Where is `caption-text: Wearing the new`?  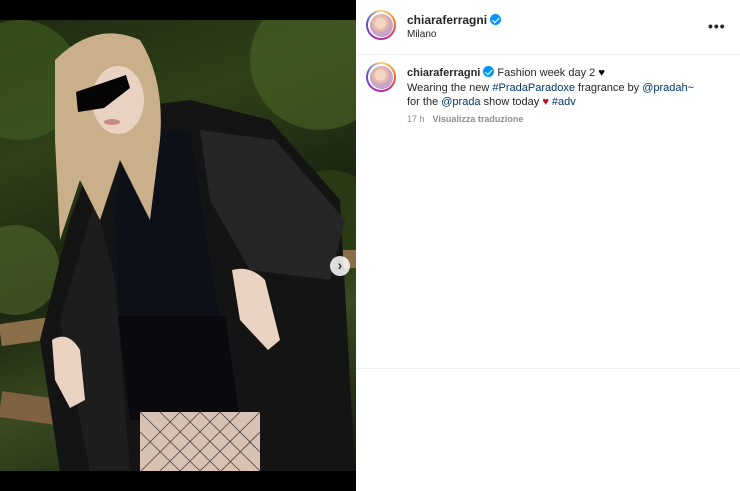 caption-text: Wearing the new is located at coordinates (450, 87).